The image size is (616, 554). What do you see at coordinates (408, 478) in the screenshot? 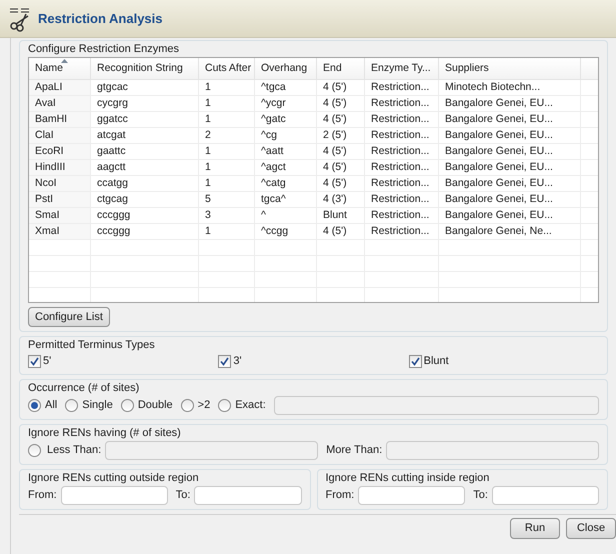
I see `group-title: Ignore RENs cutting inside region` at bounding box center [408, 478].